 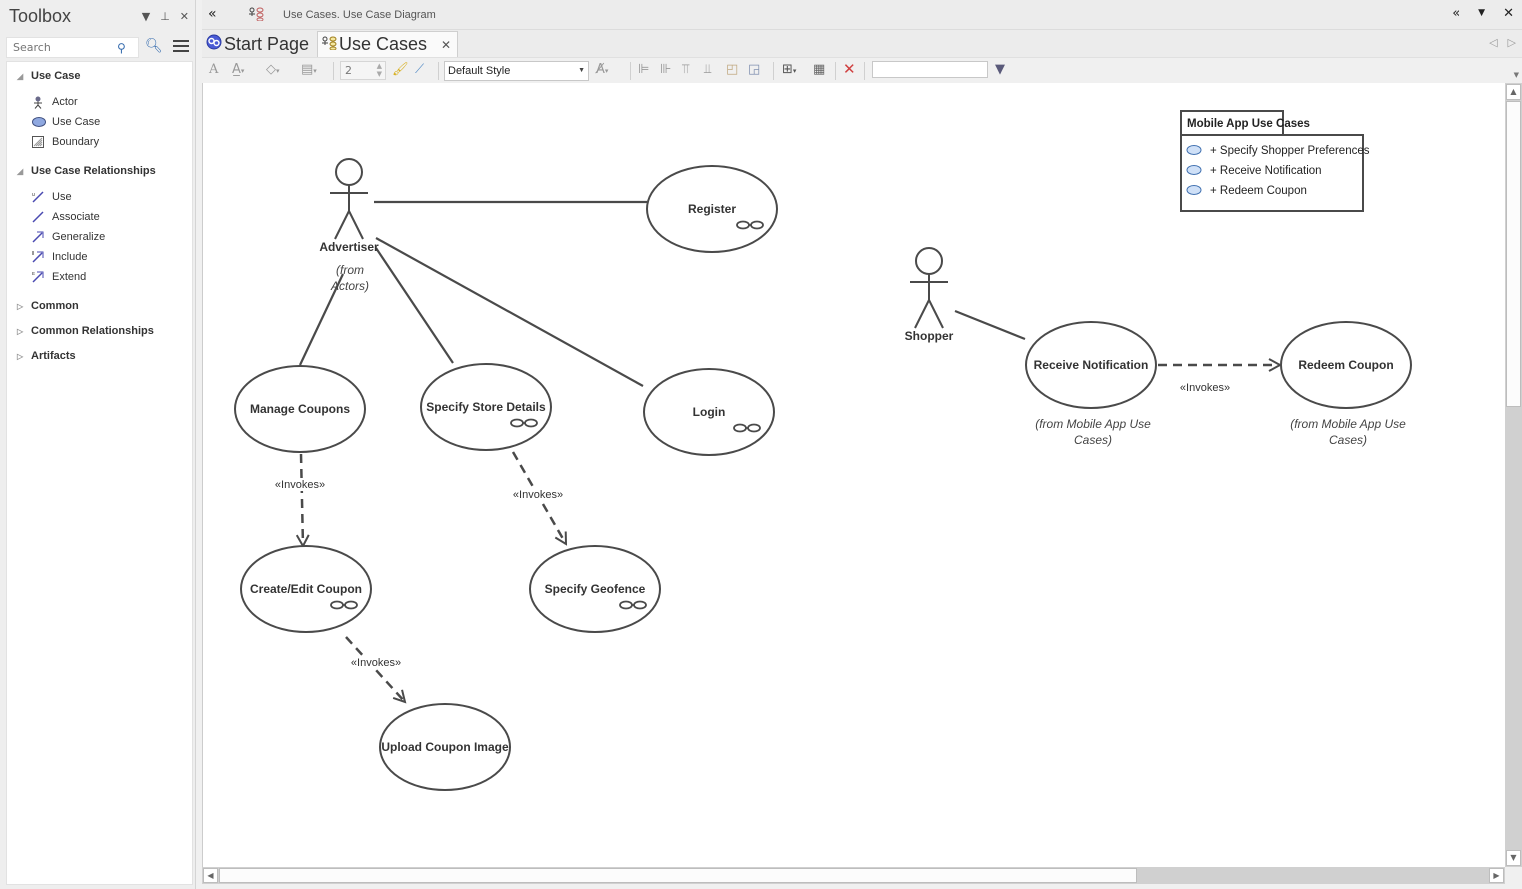 I want to click on align-bottom-icon: ⫫, so click(x=707, y=69).